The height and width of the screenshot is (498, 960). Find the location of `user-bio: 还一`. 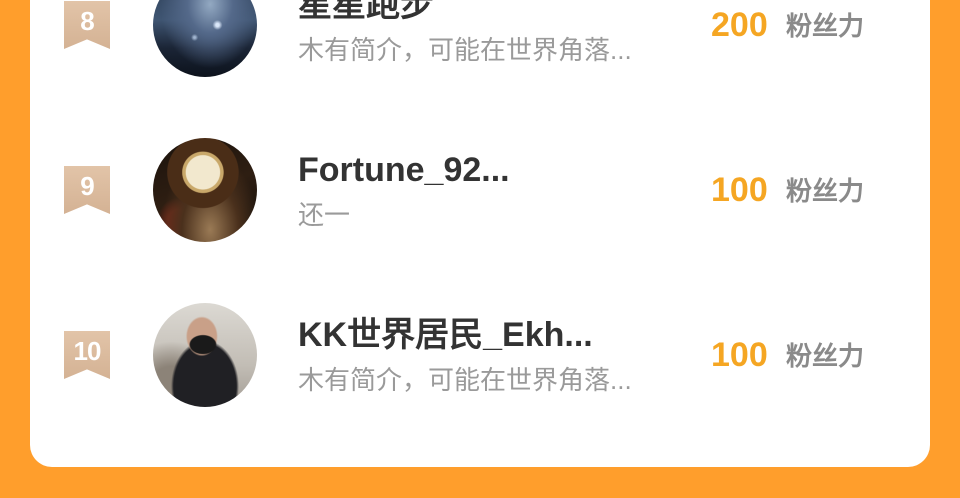

user-bio: 还一 is located at coordinates (324, 215).